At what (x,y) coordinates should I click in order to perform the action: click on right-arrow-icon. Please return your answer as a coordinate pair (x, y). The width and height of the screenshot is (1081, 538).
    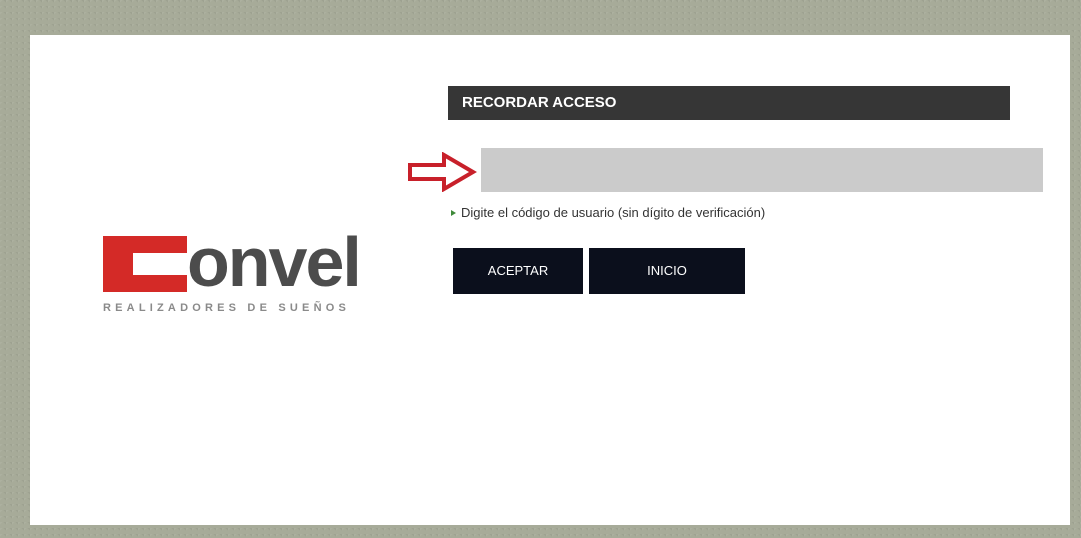
    Looking at the image, I should click on (442, 172).